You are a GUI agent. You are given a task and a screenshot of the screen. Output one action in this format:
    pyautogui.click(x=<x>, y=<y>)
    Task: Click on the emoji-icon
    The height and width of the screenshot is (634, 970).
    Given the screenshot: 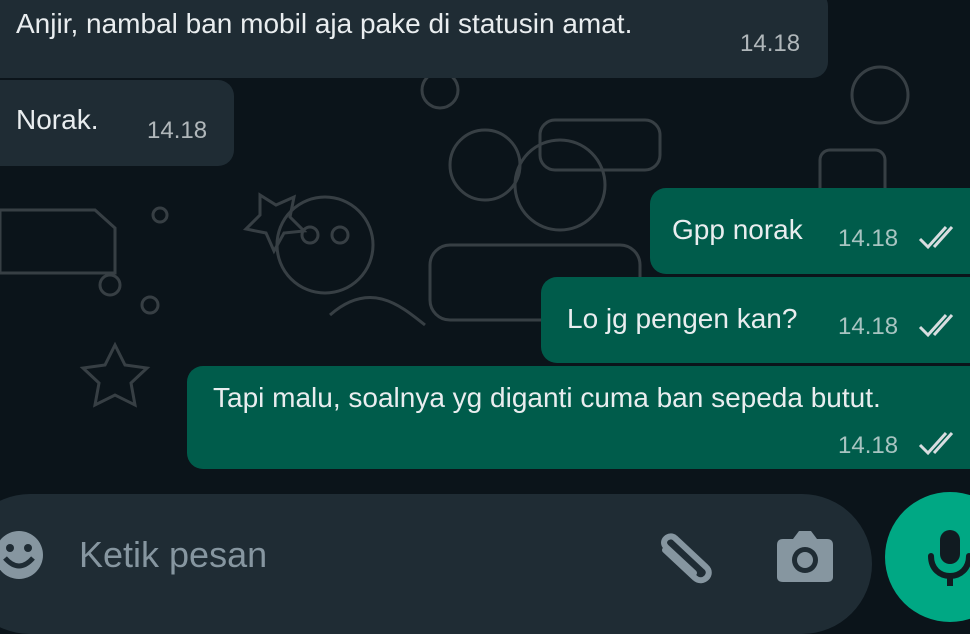 What is the action you would take?
    pyautogui.click(x=23, y=555)
    